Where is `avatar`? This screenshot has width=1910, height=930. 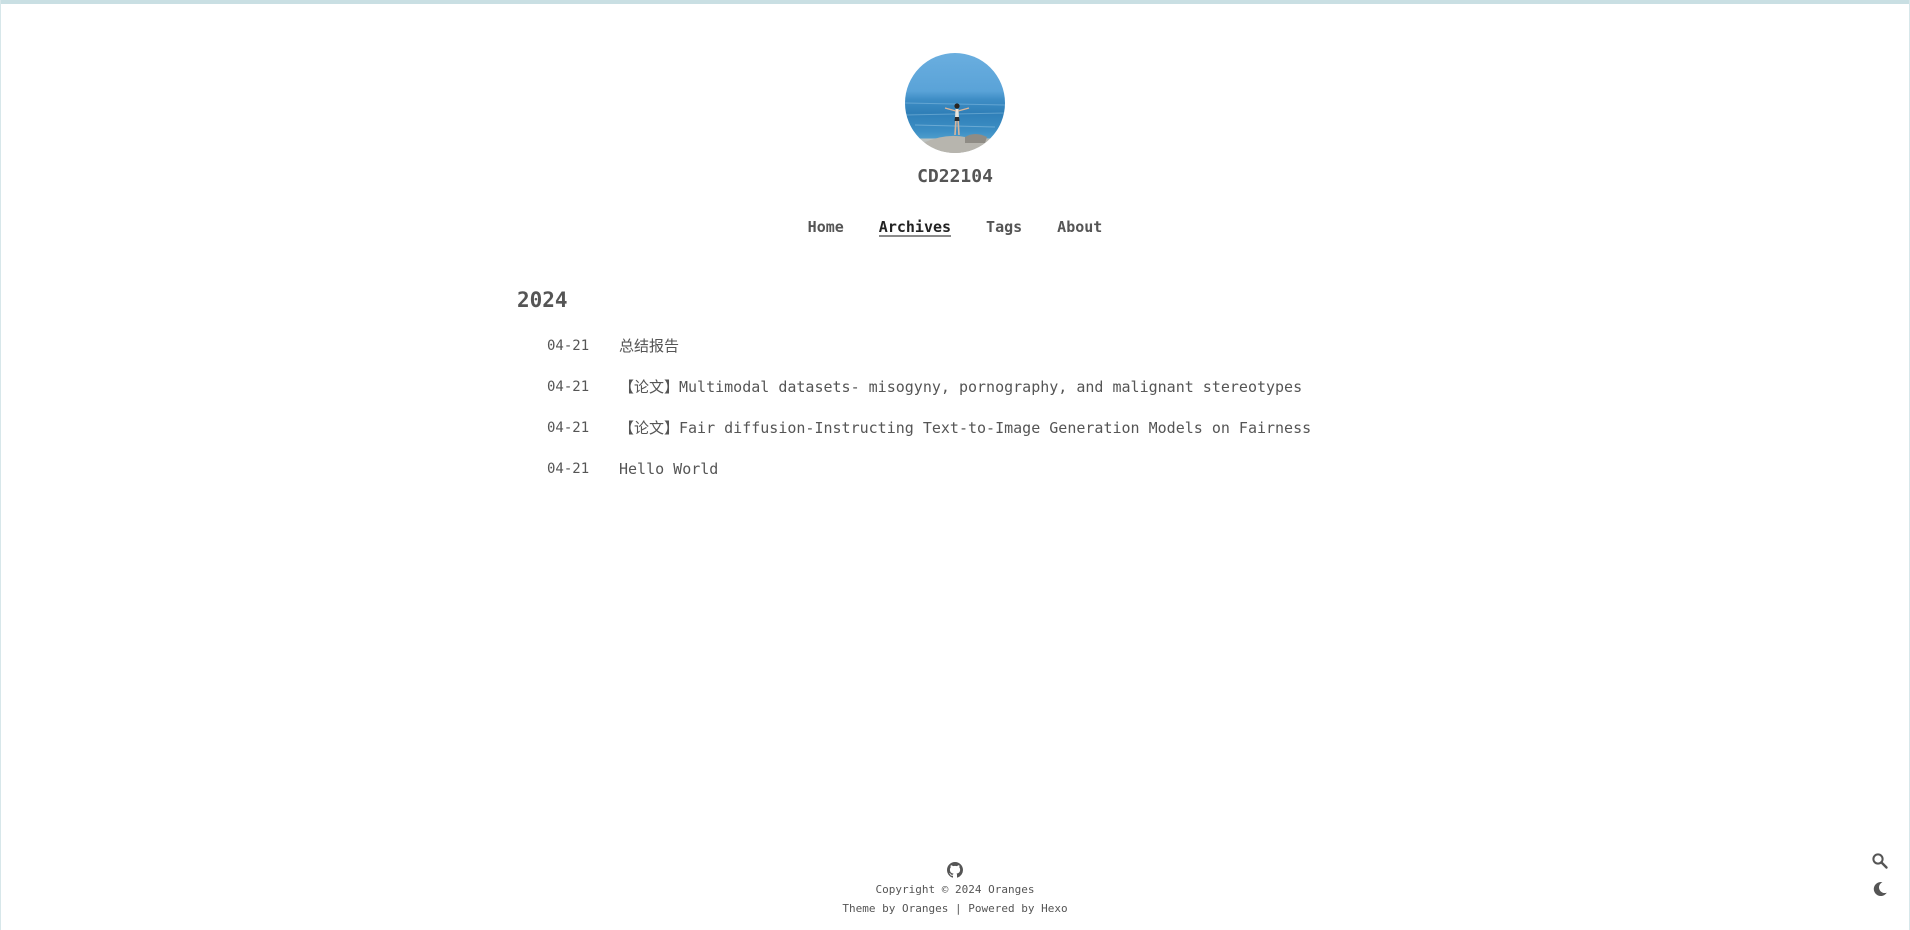 avatar is located at coordinates (955, 103).